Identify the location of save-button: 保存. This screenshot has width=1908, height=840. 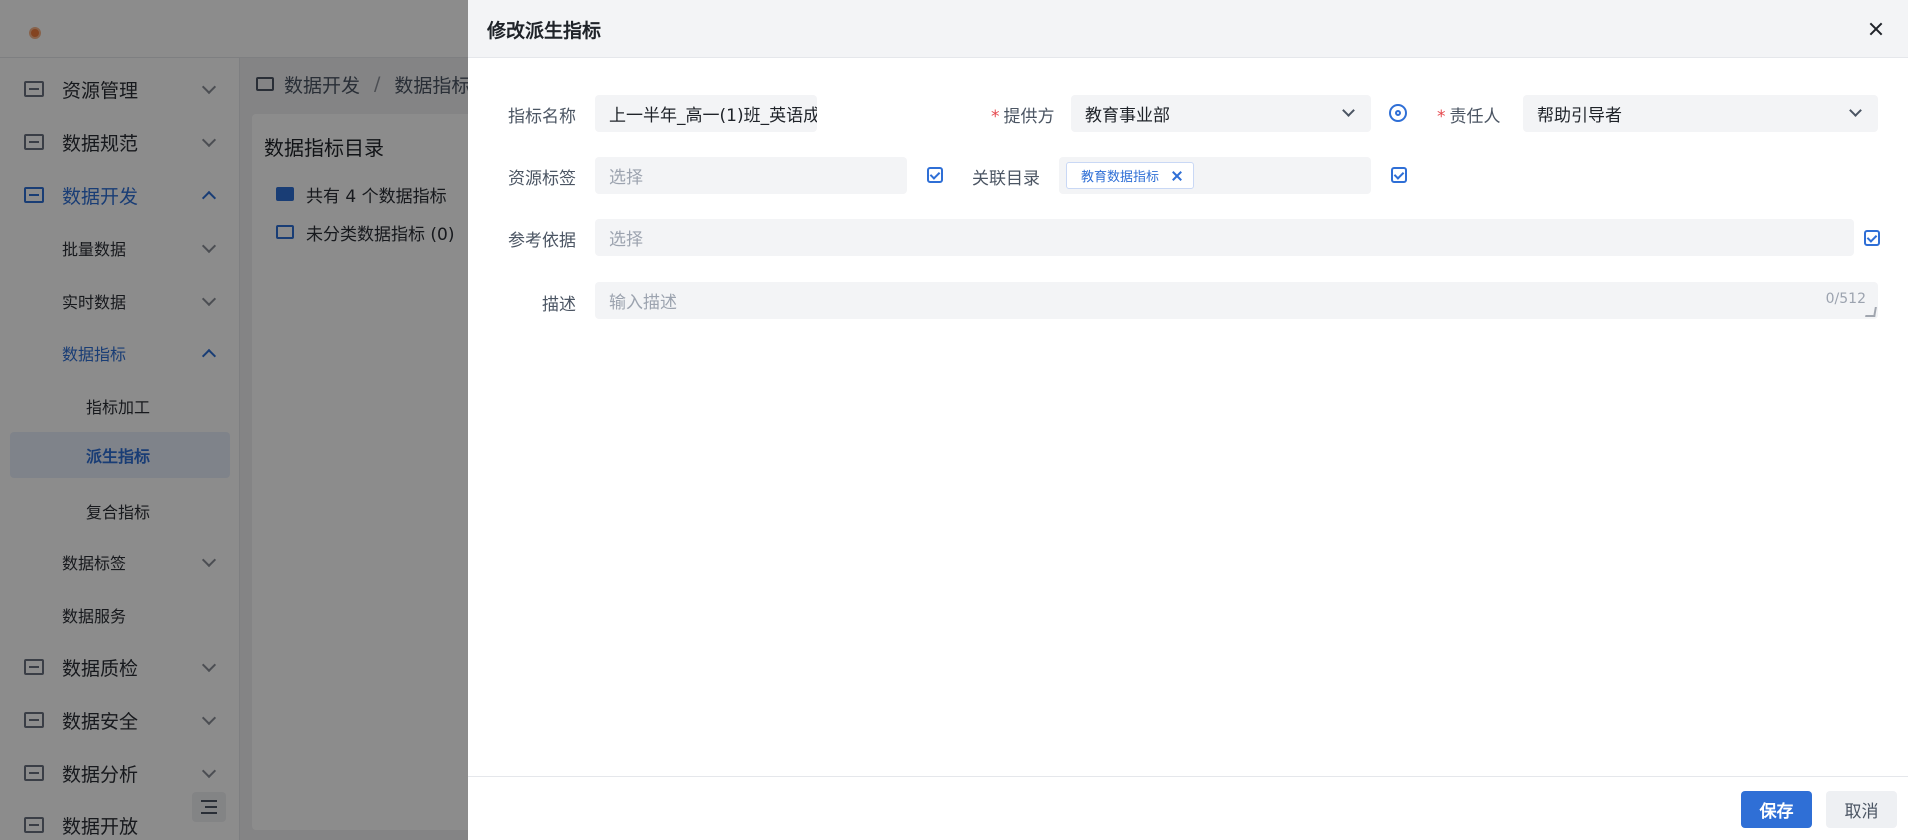
(1776, 809).